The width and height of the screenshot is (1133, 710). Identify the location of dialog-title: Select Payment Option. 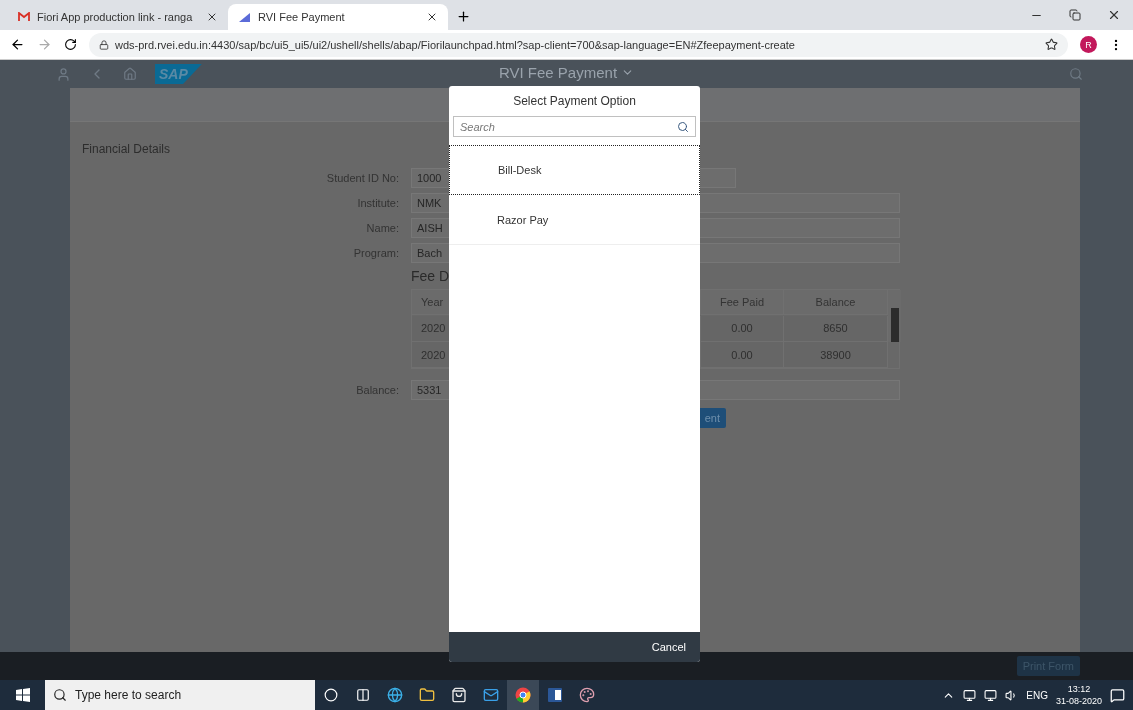
(574, 101).